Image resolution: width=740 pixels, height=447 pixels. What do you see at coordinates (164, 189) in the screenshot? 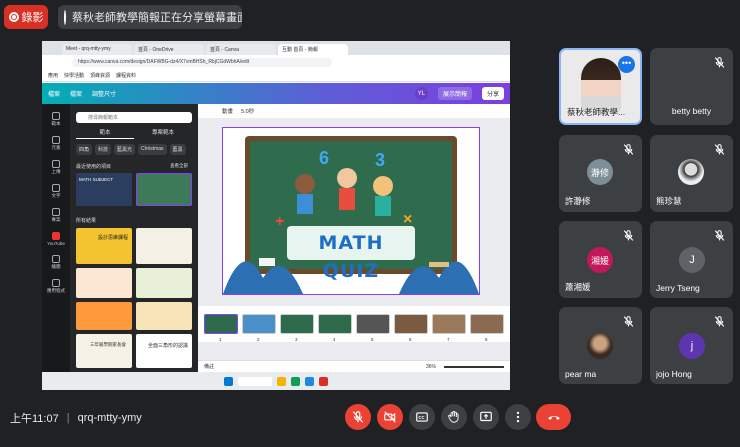
I see `recent-template-math-quiz` at bounding box center [164, 189].